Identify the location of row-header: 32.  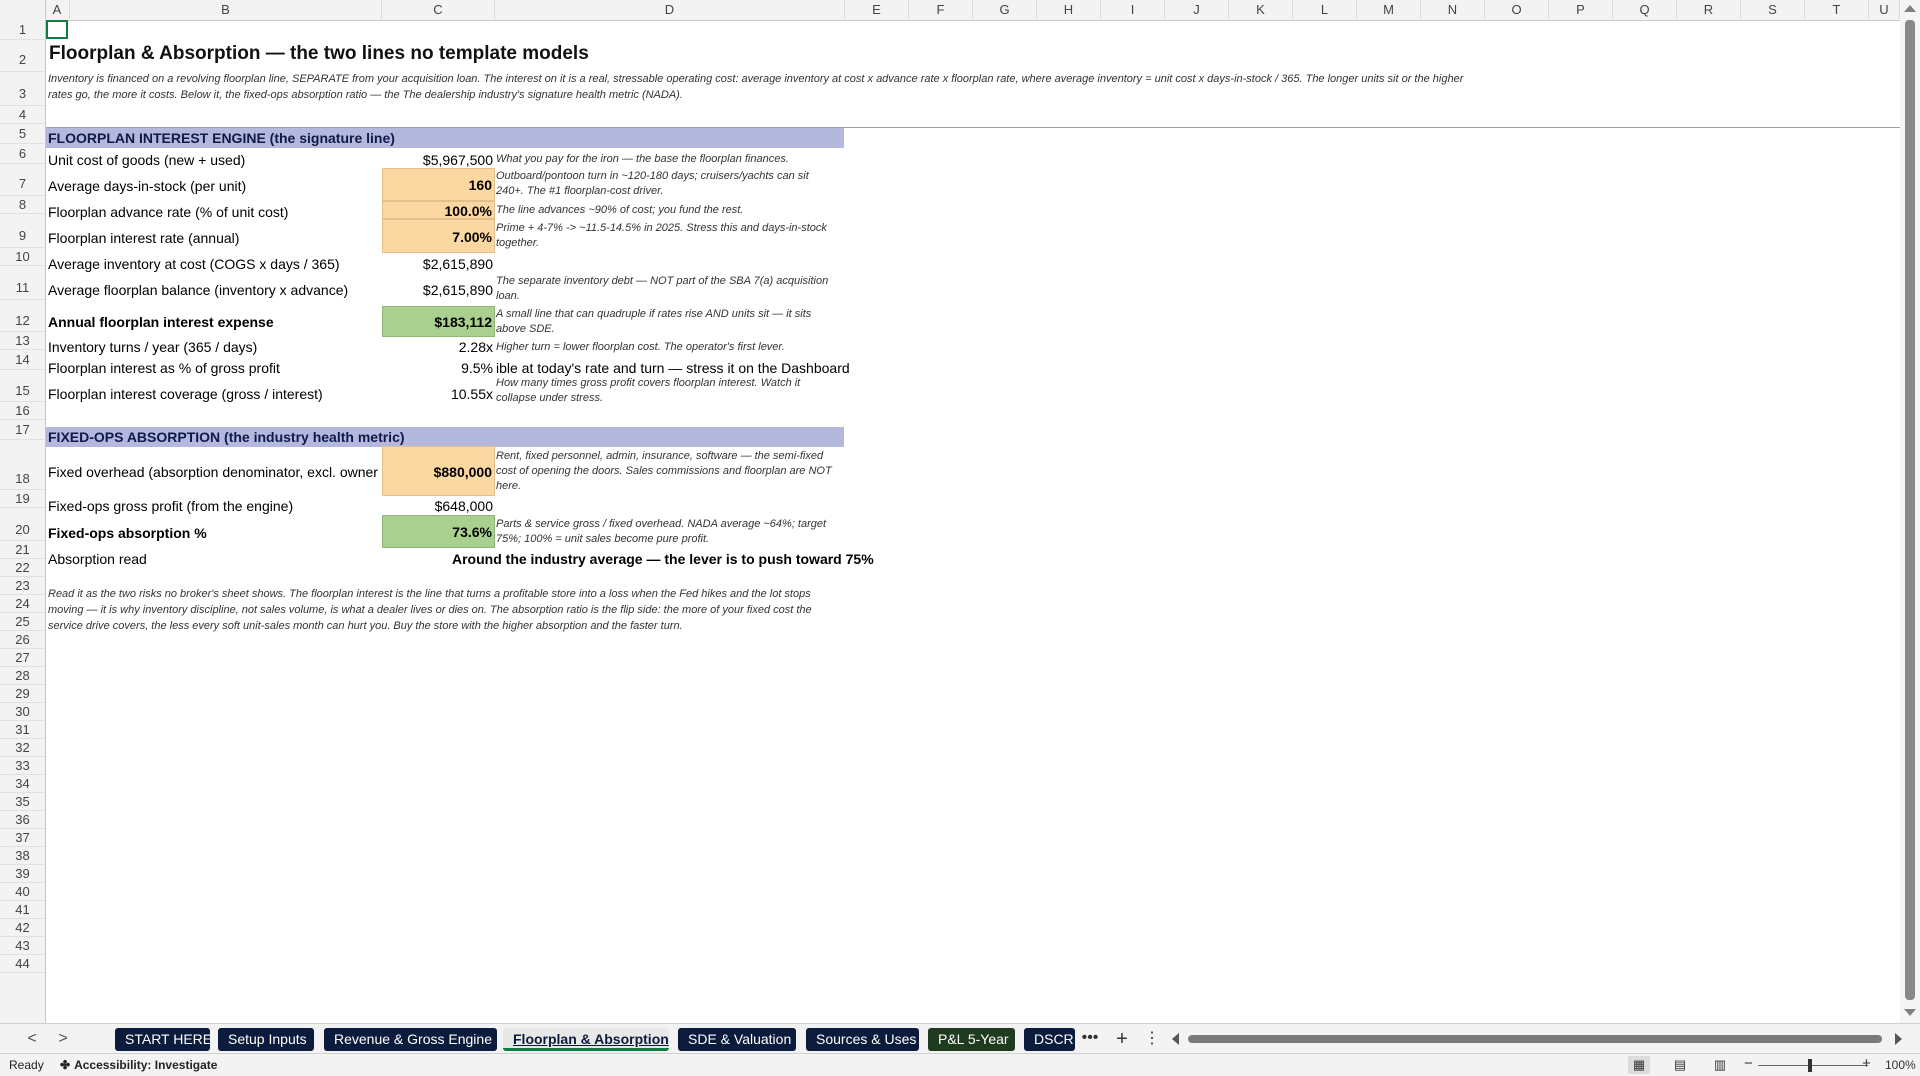
(22, 748).